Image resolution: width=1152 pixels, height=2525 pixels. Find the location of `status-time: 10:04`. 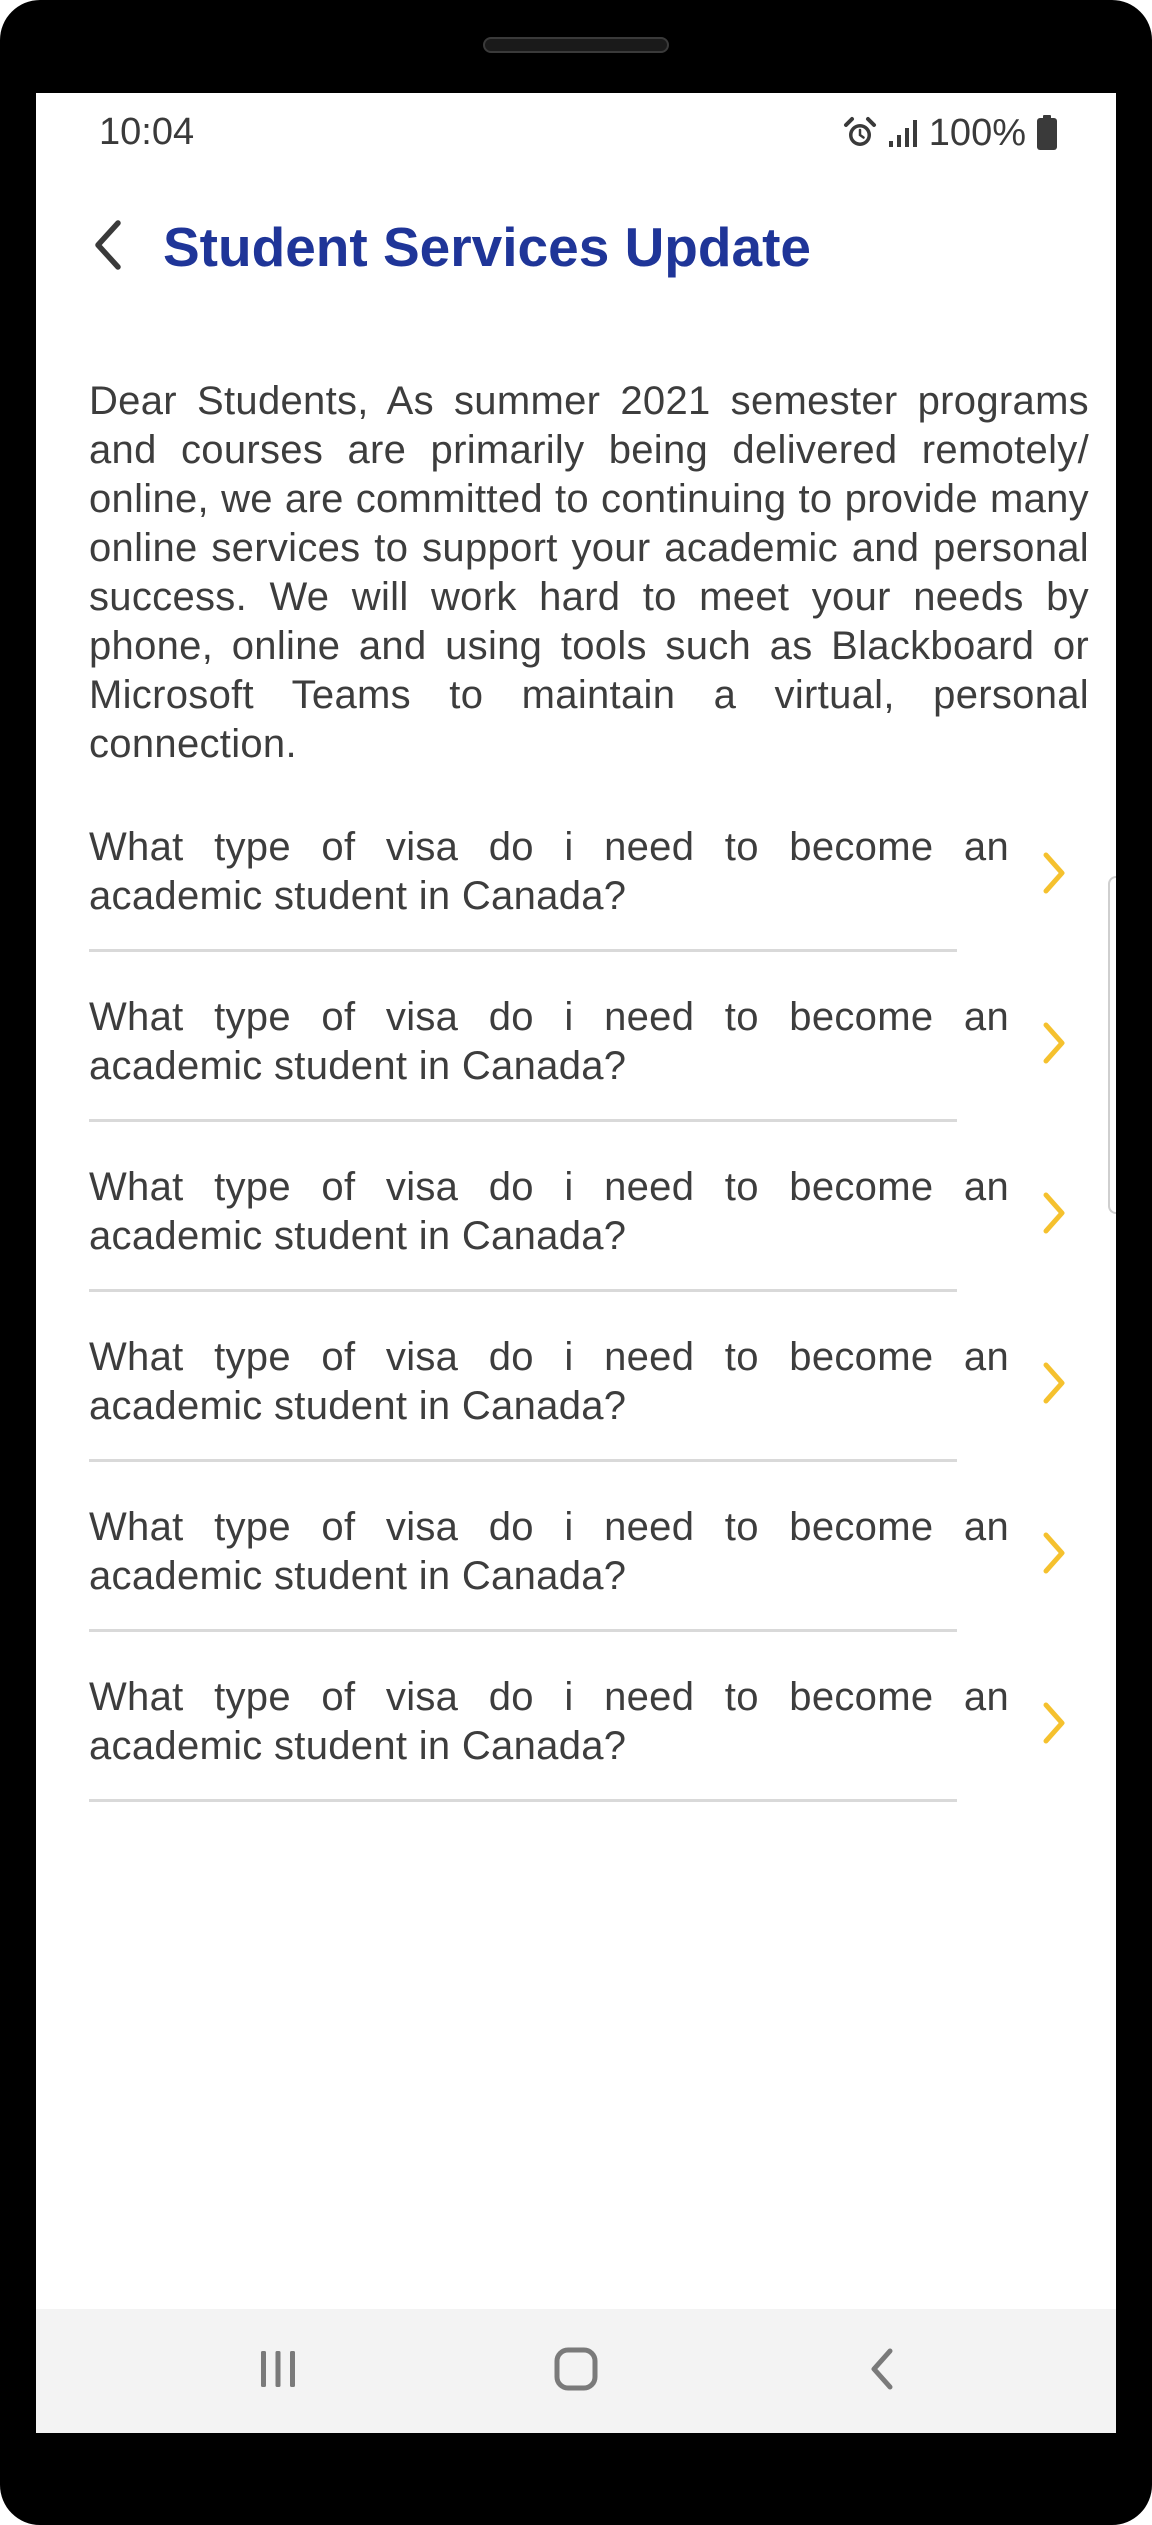

status-time: 10:04 is located at coordinates (147, 132).